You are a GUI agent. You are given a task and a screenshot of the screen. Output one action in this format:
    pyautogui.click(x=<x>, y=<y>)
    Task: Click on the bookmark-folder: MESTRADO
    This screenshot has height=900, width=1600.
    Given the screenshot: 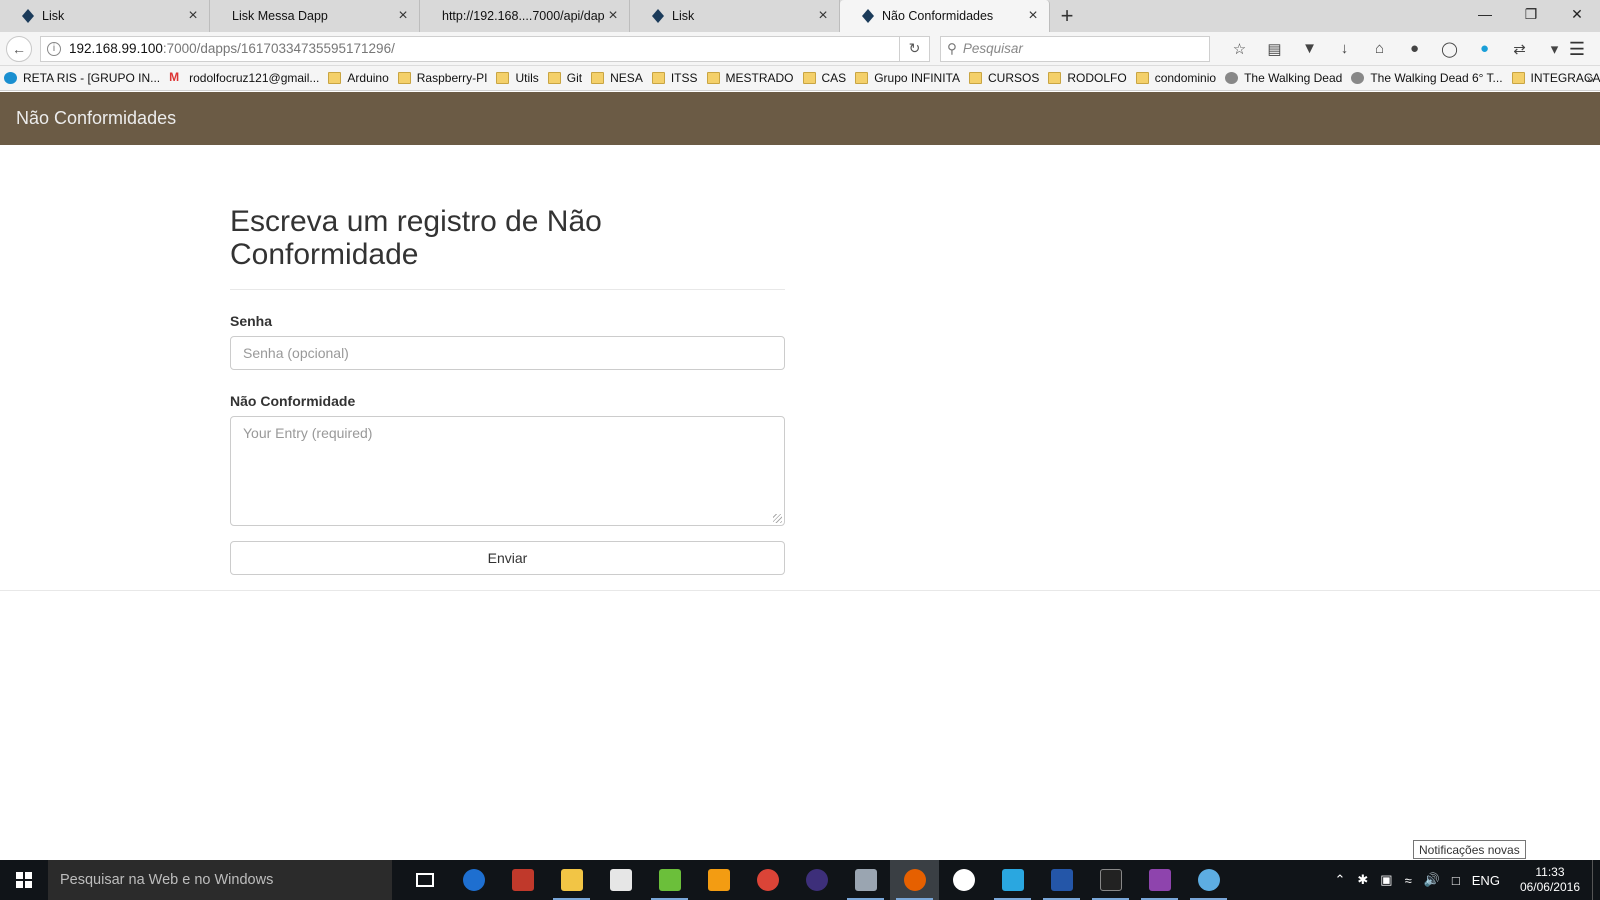 What is the action you would take?
    pyautogui.click(x=750, y=78)
    